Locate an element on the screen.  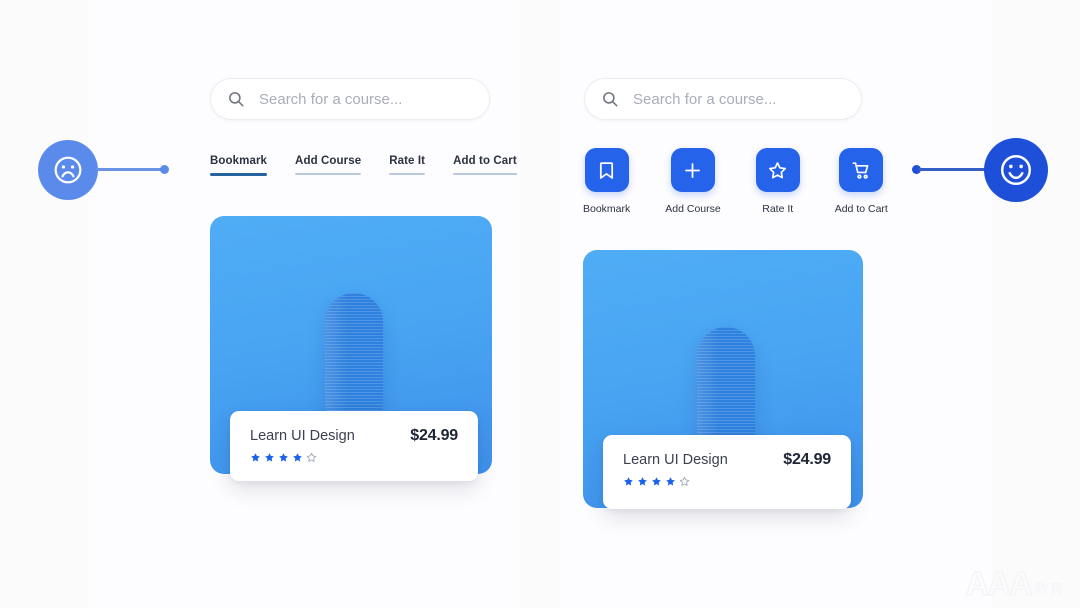
plus-icon is located at coordinates (693, 170).